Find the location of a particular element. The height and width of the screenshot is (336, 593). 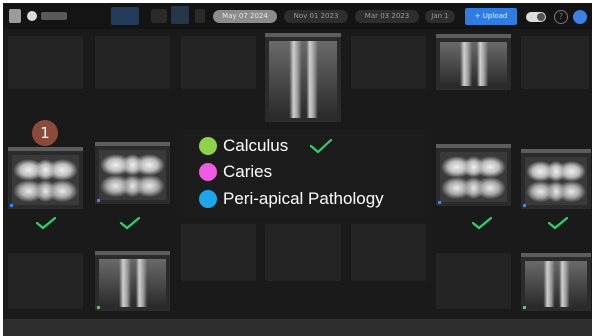

findings-legend: Calculus Caries Peri-apical Pathology is located at coordinates (304, 173).